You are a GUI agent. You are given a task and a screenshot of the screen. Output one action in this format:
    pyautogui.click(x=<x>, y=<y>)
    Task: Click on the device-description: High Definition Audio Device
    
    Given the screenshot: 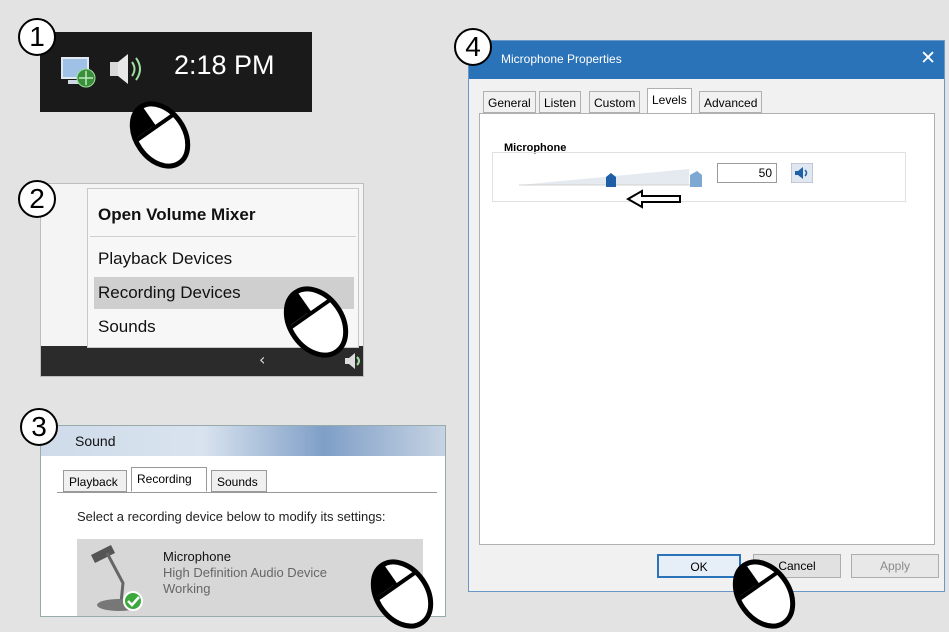 What is the action you would take?
    pyautogui.click(x=245, y=572)
    